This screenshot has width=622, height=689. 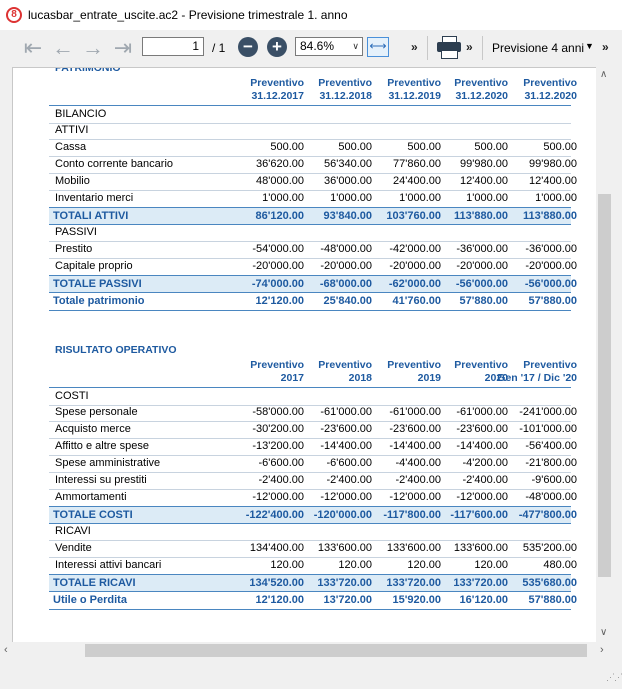 What do you see at coordinates (310, 131) in the screenshot?
I see `table-row: ATTIVI` at bounding box center [310, 131].